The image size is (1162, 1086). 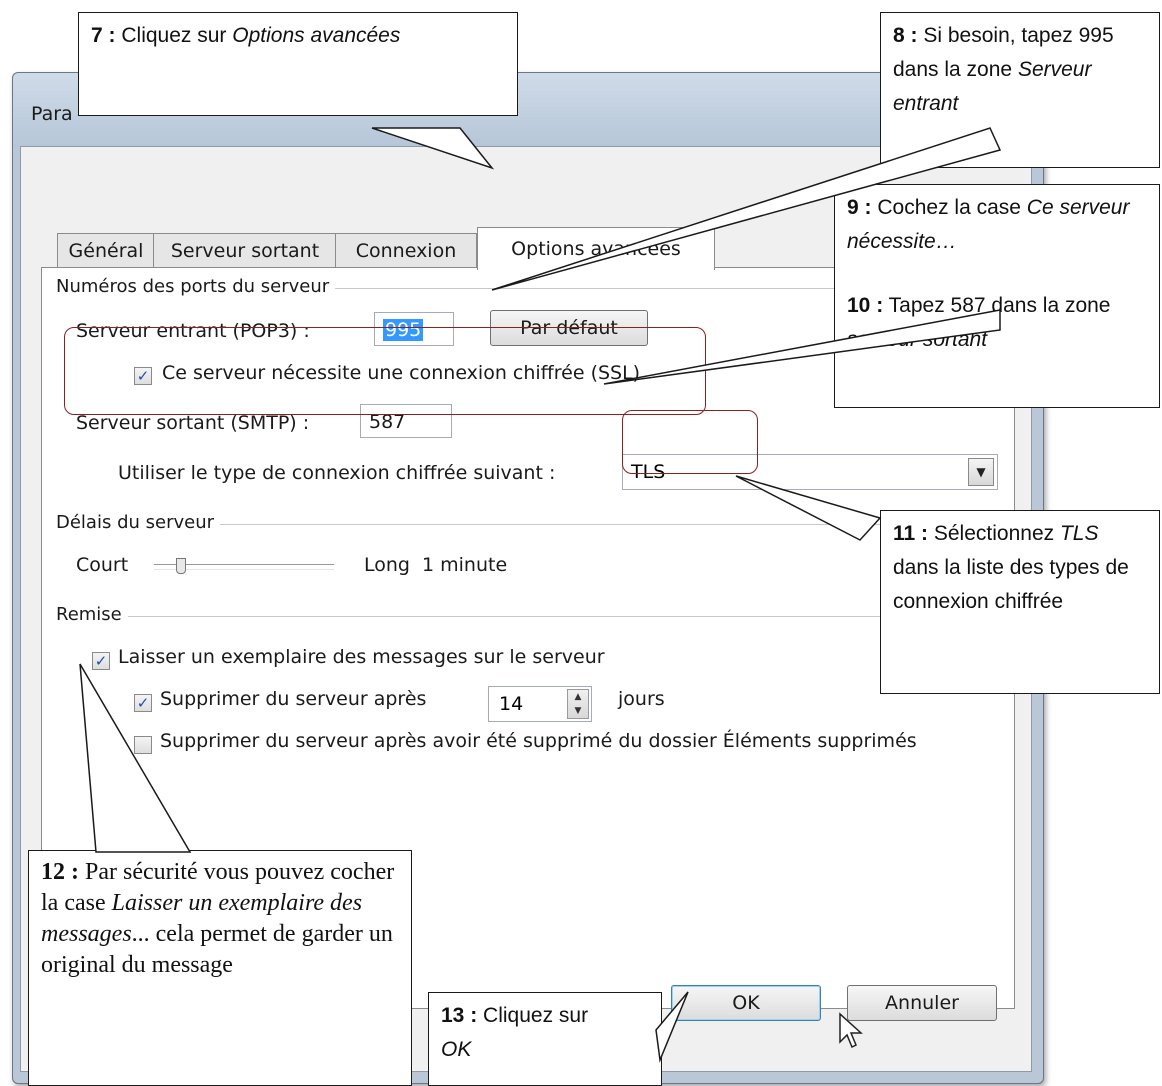 I want to click on callout-11-emphasis: TLS, so click(x=1079, y=533).